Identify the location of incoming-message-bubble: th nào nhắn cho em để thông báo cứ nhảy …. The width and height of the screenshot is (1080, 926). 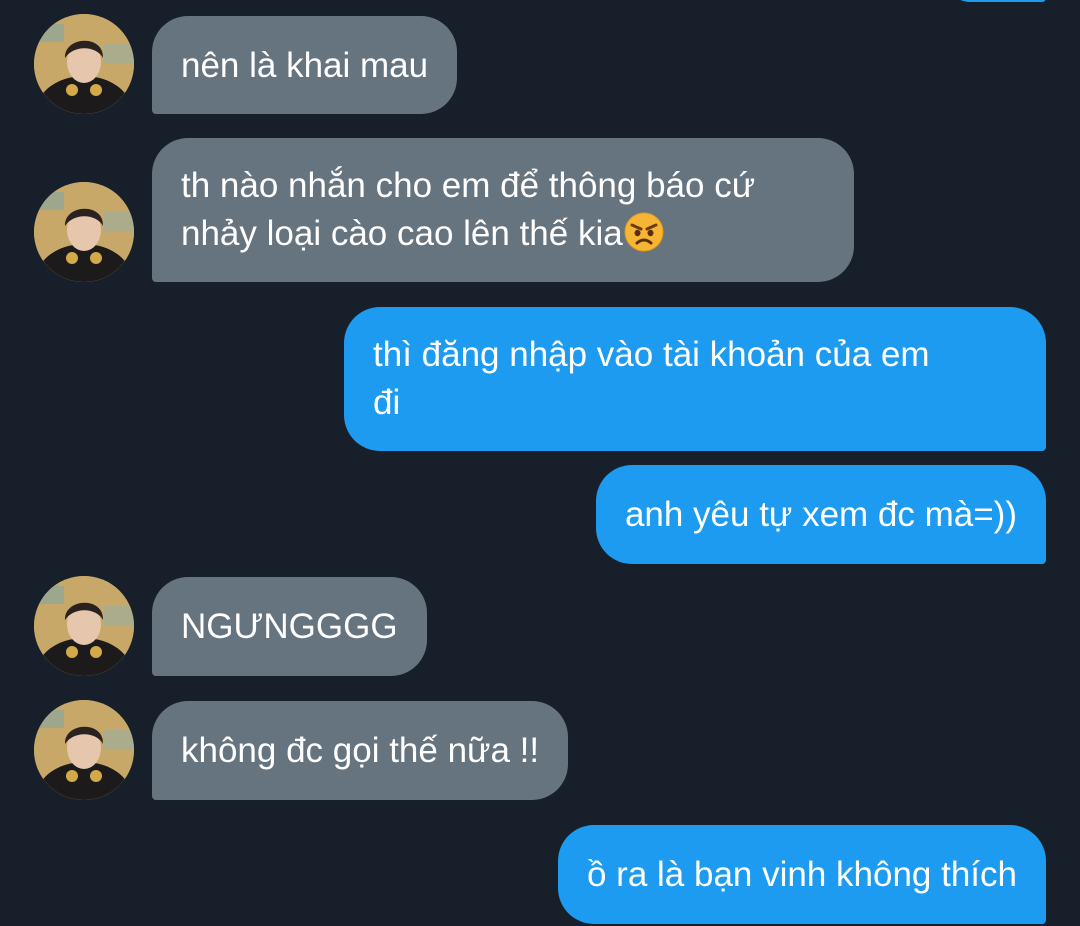
(503, 210).